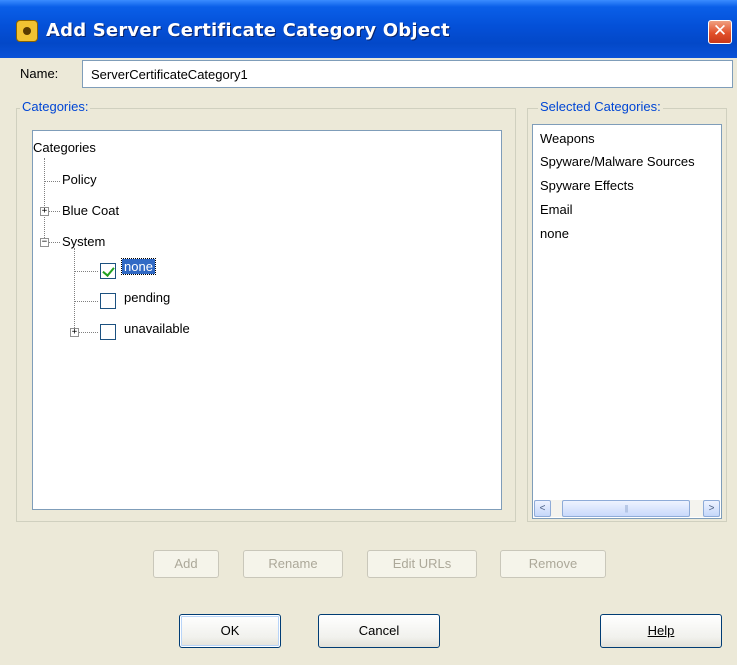 The image size is (737, 665). I want to click on list-item: Weapons, so click(567, 138).